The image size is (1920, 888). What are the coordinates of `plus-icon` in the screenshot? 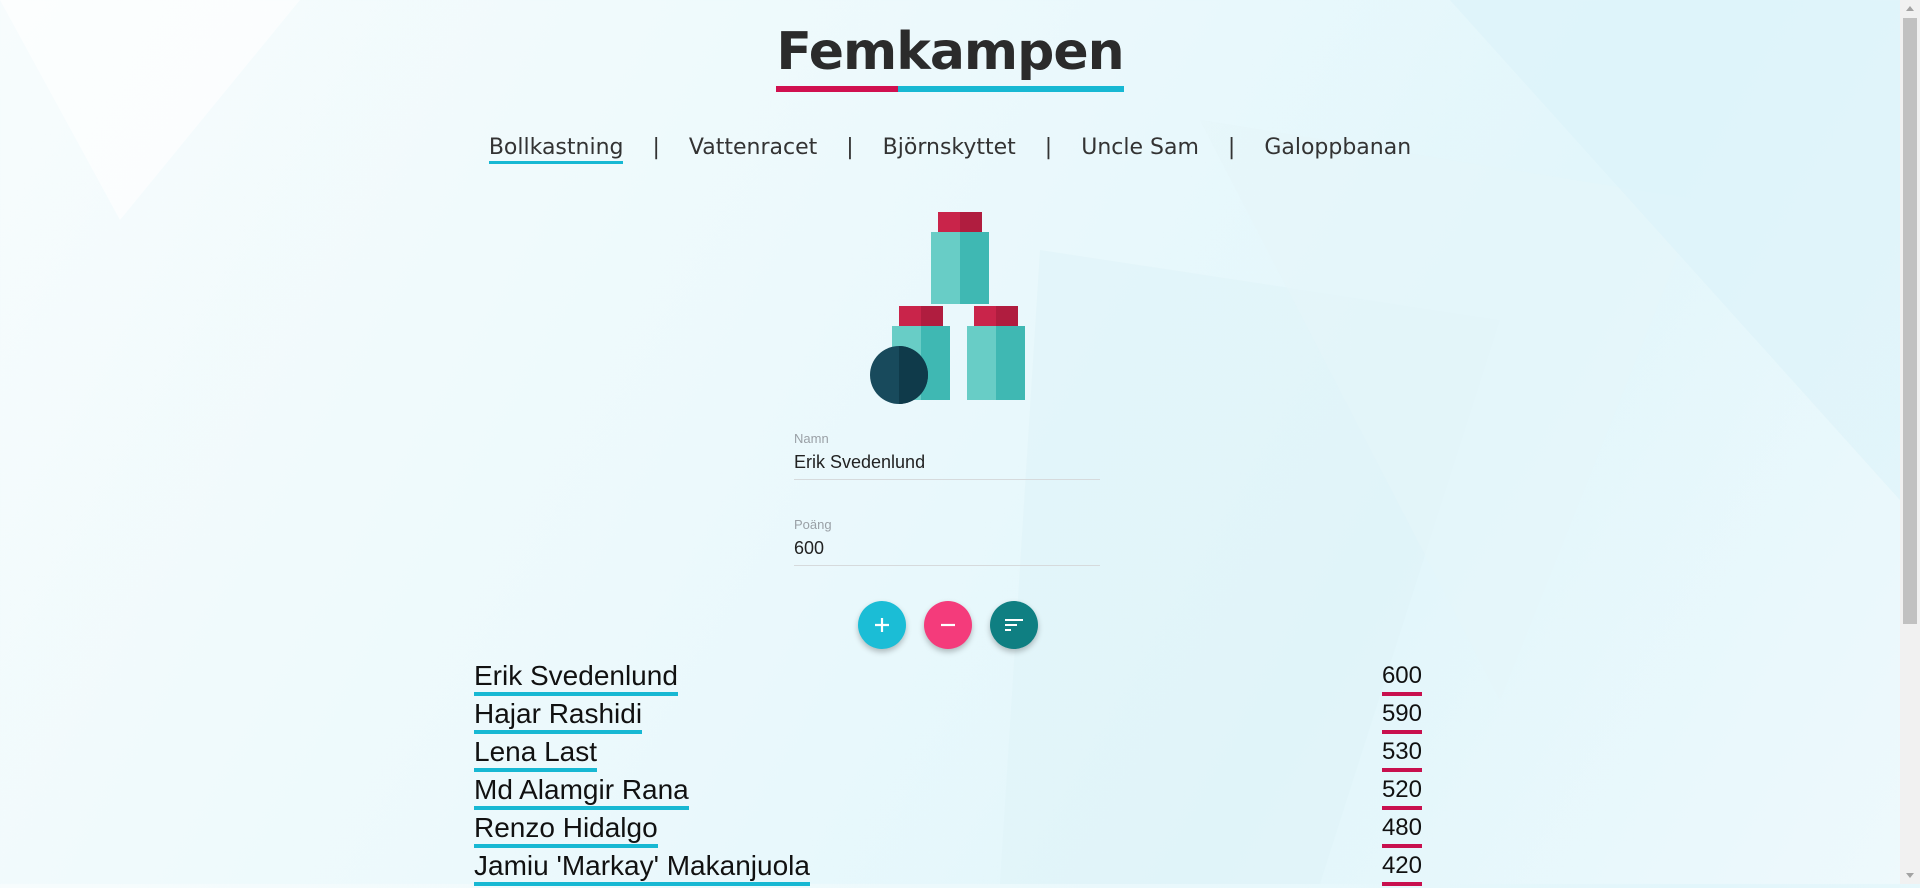 It's located at (882, 625).